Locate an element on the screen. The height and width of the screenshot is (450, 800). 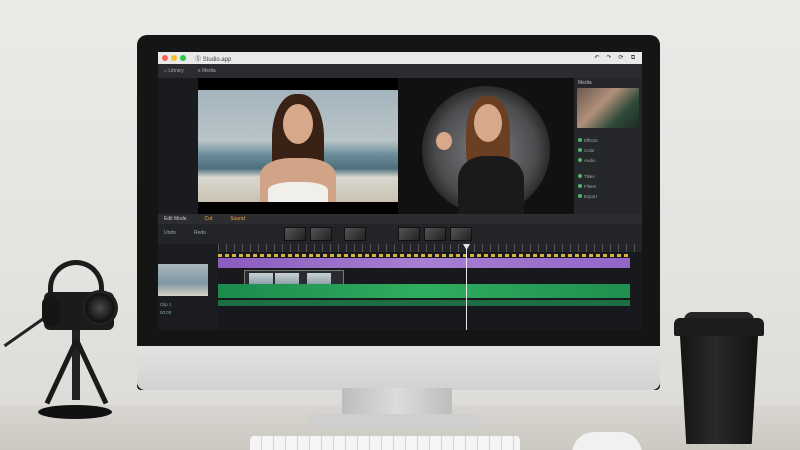
source-preview-image is located at coordinates (298, 146).